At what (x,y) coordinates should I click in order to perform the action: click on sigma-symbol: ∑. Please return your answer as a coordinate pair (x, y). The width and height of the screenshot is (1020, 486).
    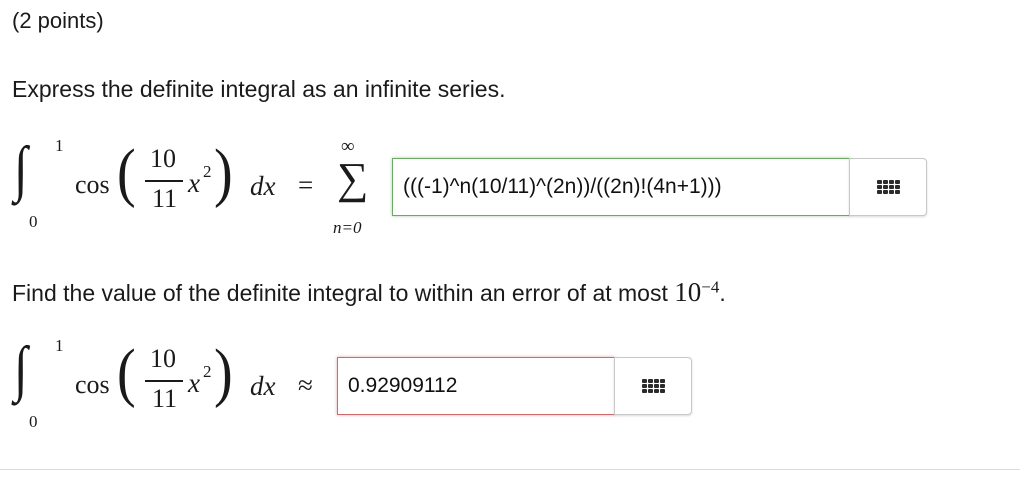
    Looking at the image, I should click on (353, 178).